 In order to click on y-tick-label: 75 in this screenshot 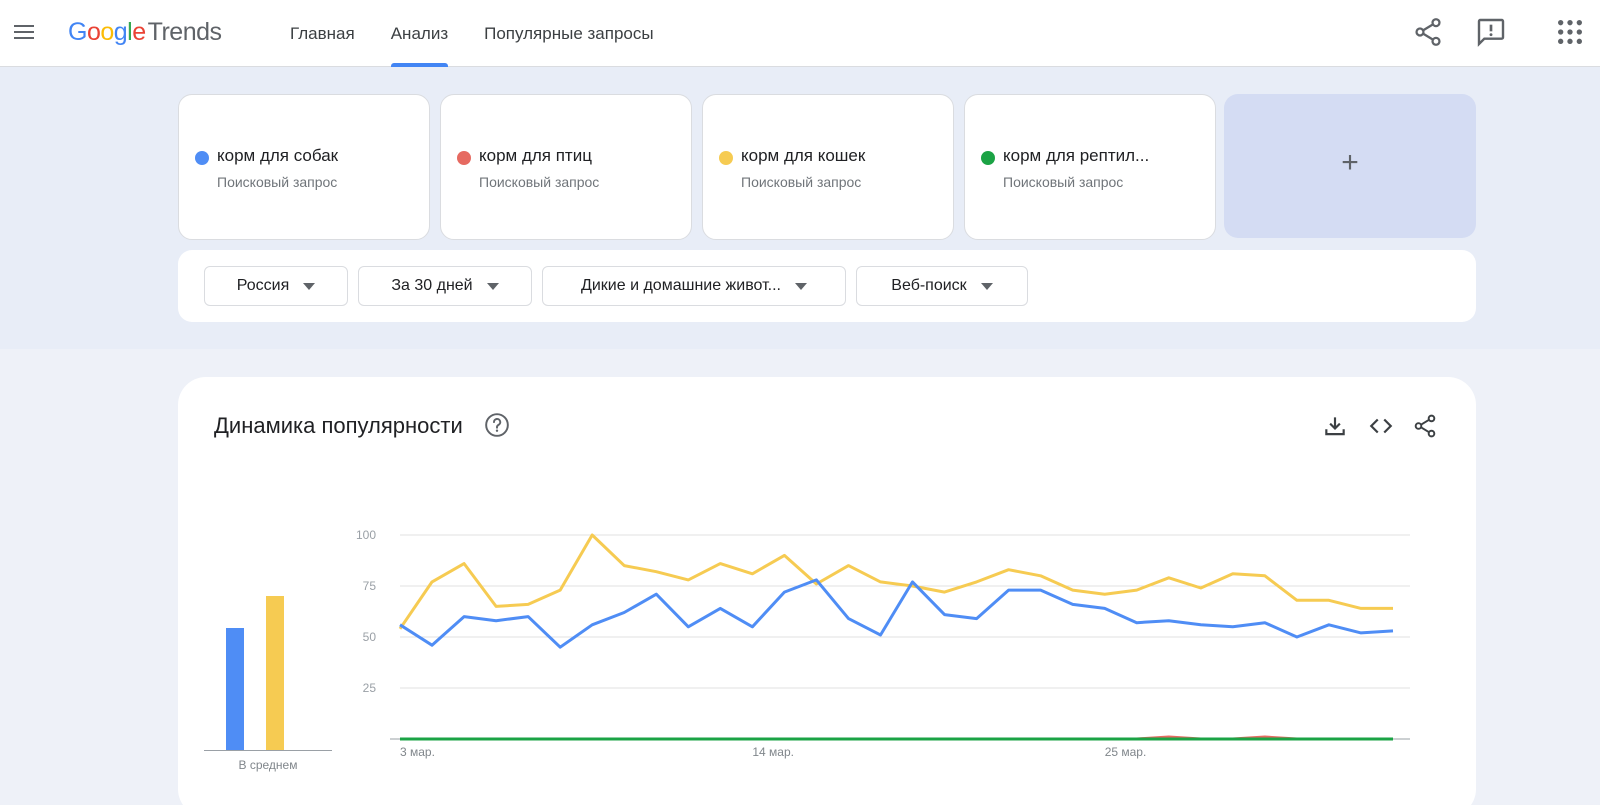, I will do `click(370, 586)`.